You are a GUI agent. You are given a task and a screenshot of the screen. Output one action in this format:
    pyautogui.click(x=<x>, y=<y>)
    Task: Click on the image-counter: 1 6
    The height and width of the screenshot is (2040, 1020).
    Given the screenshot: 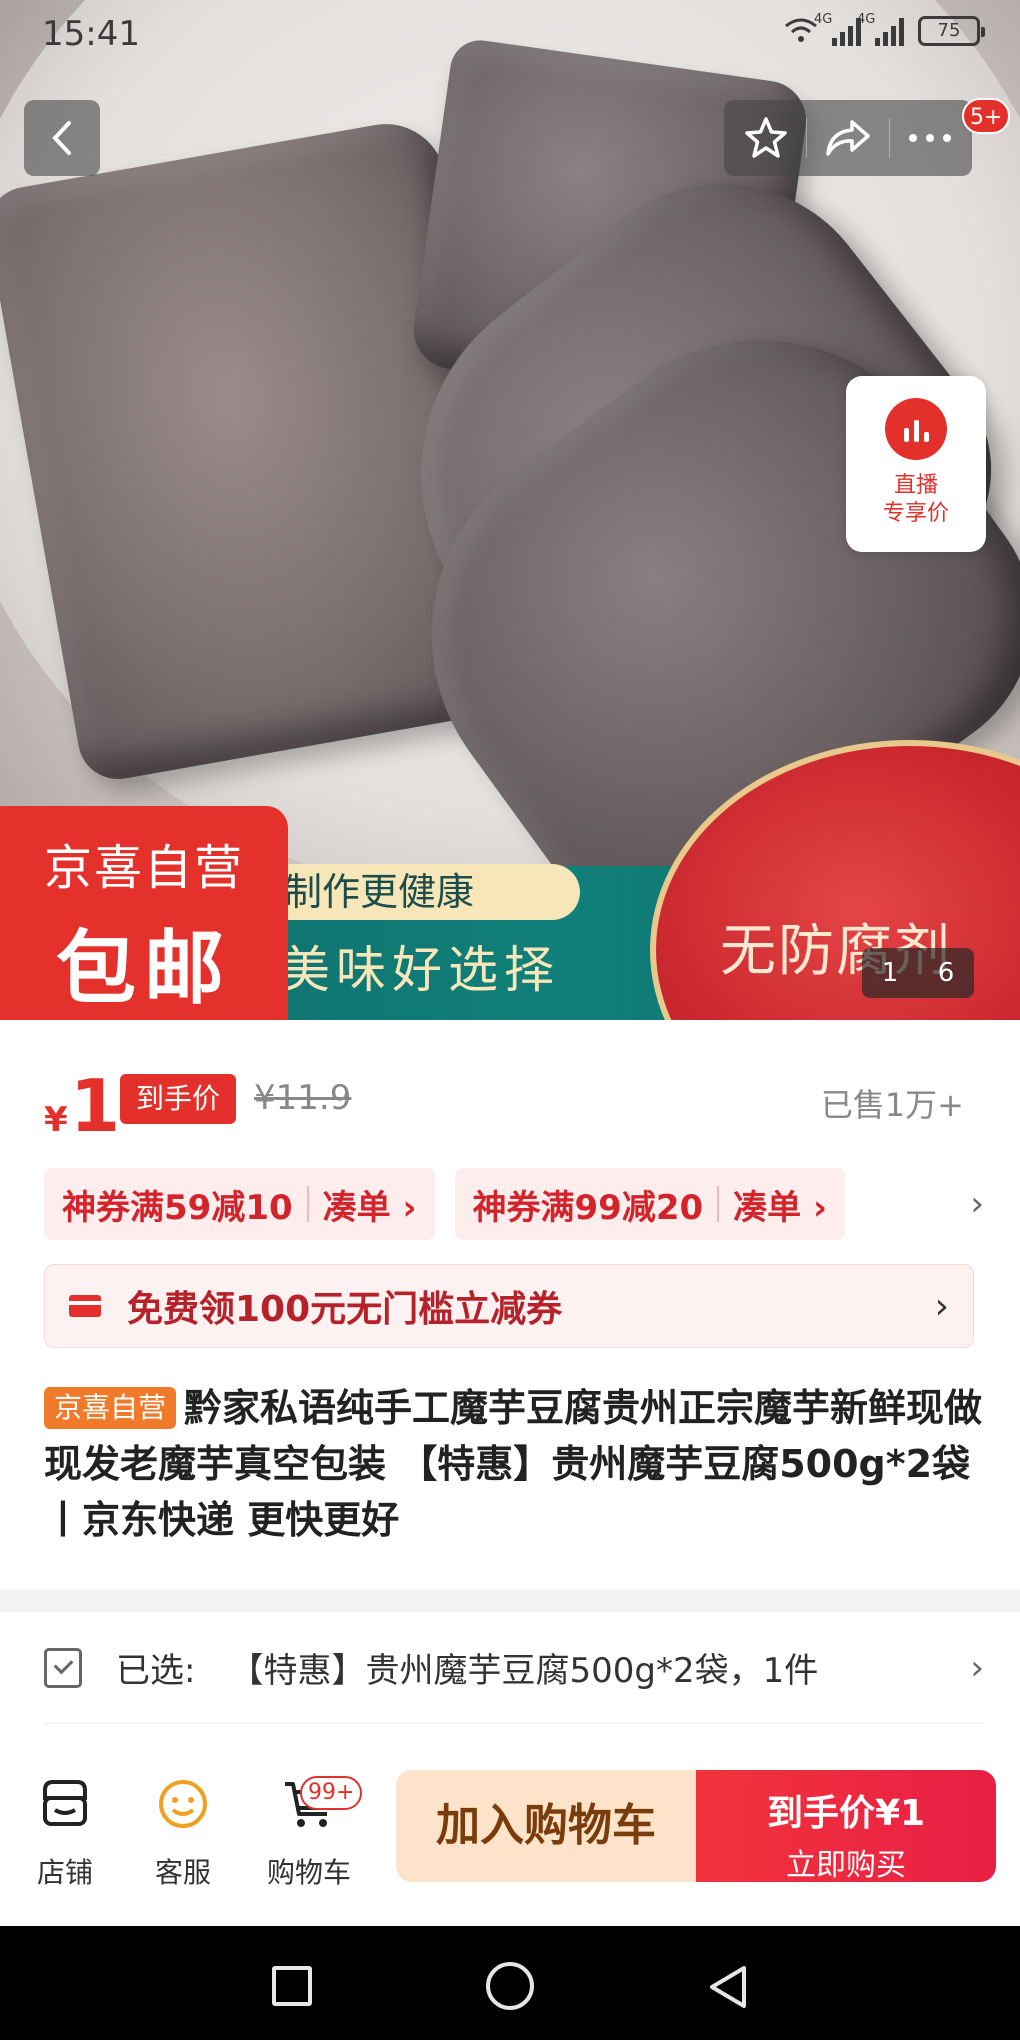 What is the action you would take?
    pyautogui.click(x=918, y=973)
    